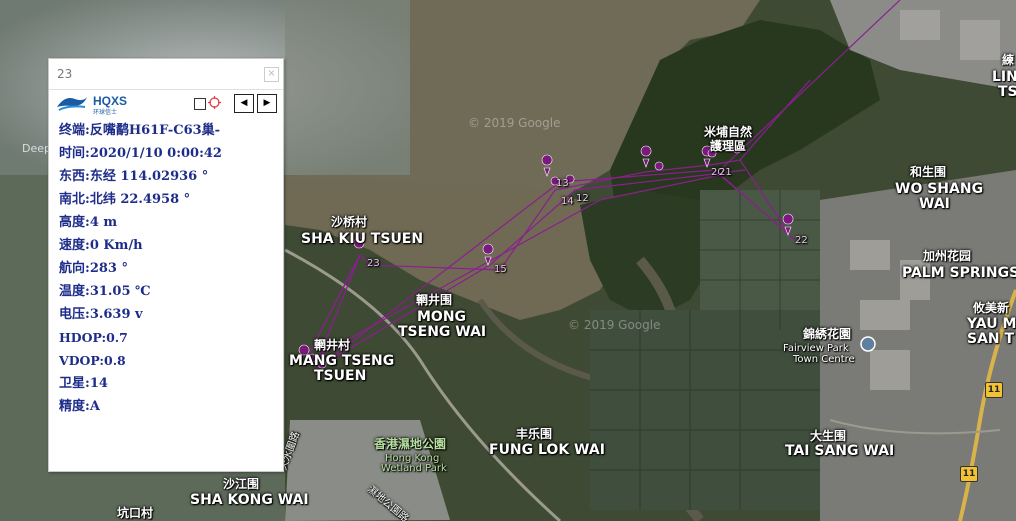  Describe the element at coordinates (105, 291) in the screenshot. I see `info-row-temperature: 温度:31.05 ℃` at that location.